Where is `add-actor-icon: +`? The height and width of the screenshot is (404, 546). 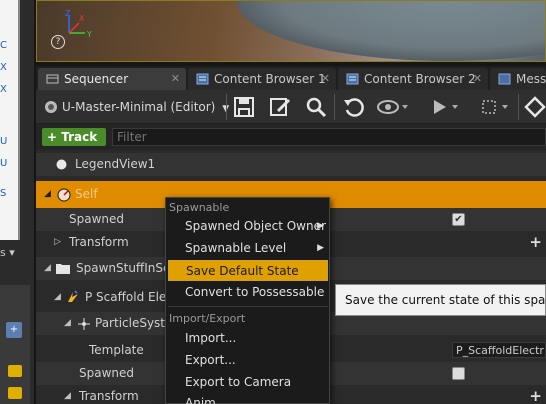 add-actor-icon: + is located at coordinates (14, 330).